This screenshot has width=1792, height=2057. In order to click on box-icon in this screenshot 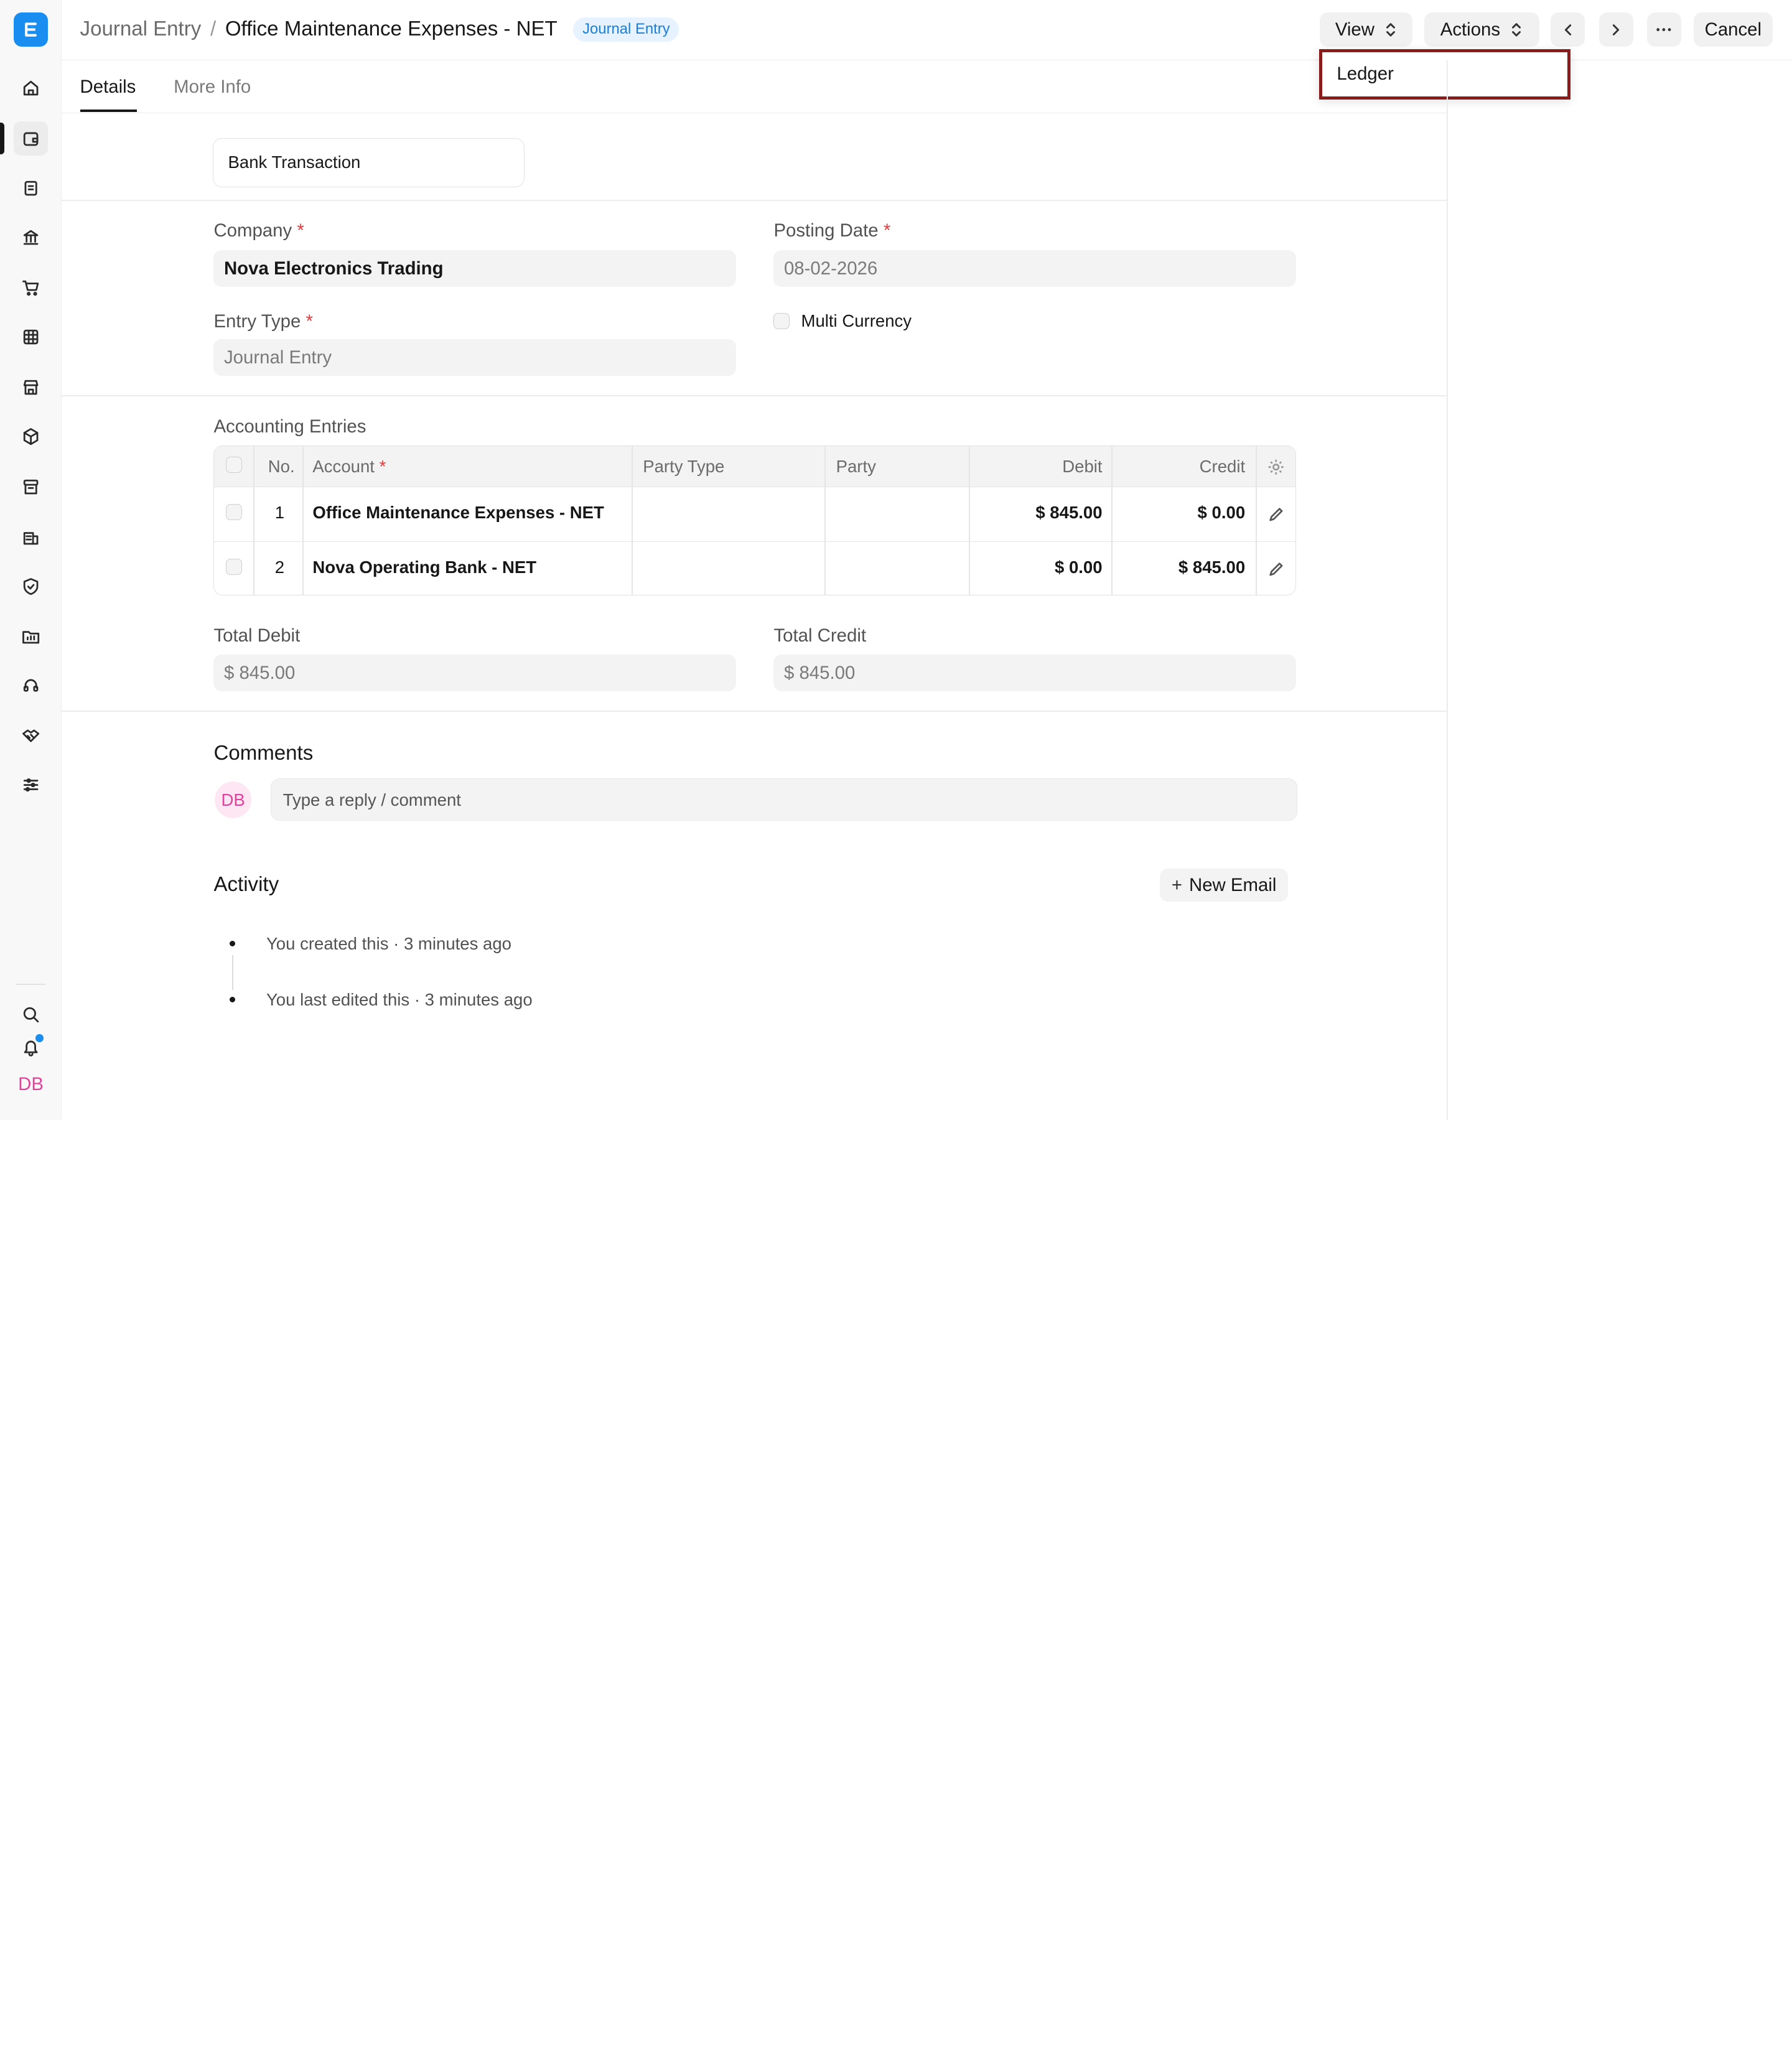, I will do `click(31, 436)`.